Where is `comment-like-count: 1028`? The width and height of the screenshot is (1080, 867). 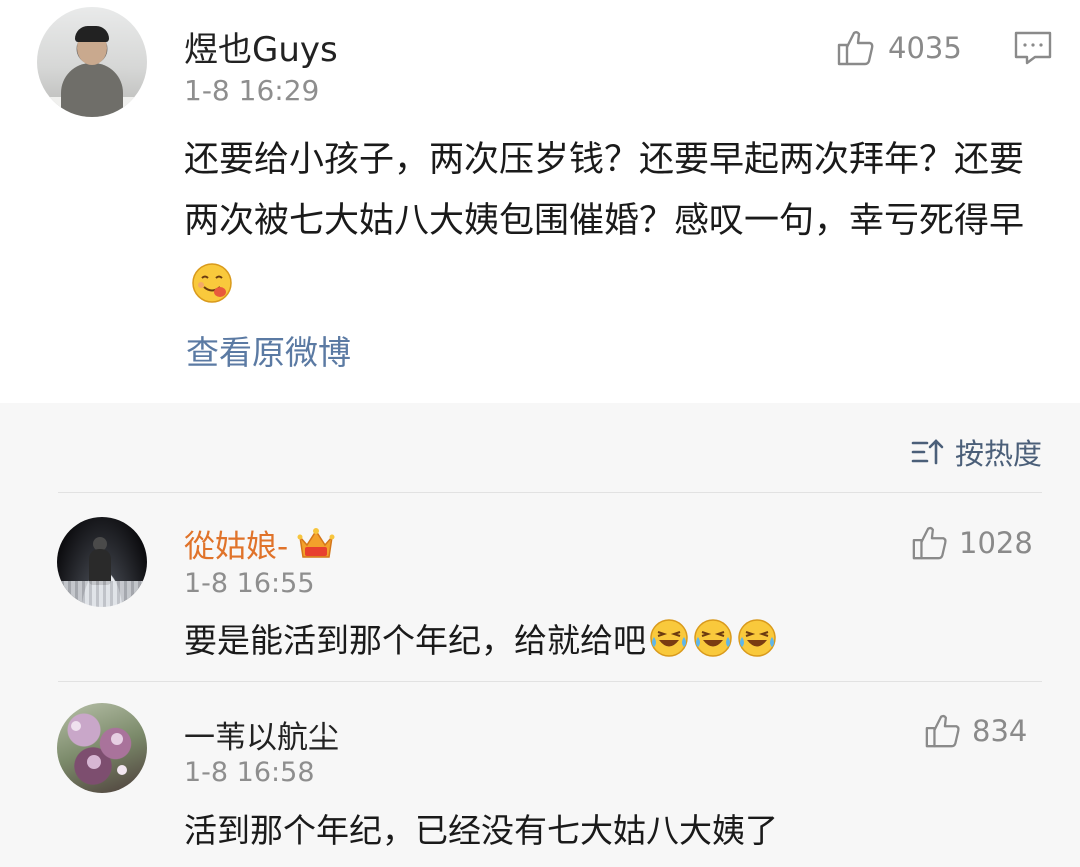 comment-like-count: 1028 is located at coordinates (996, 543).